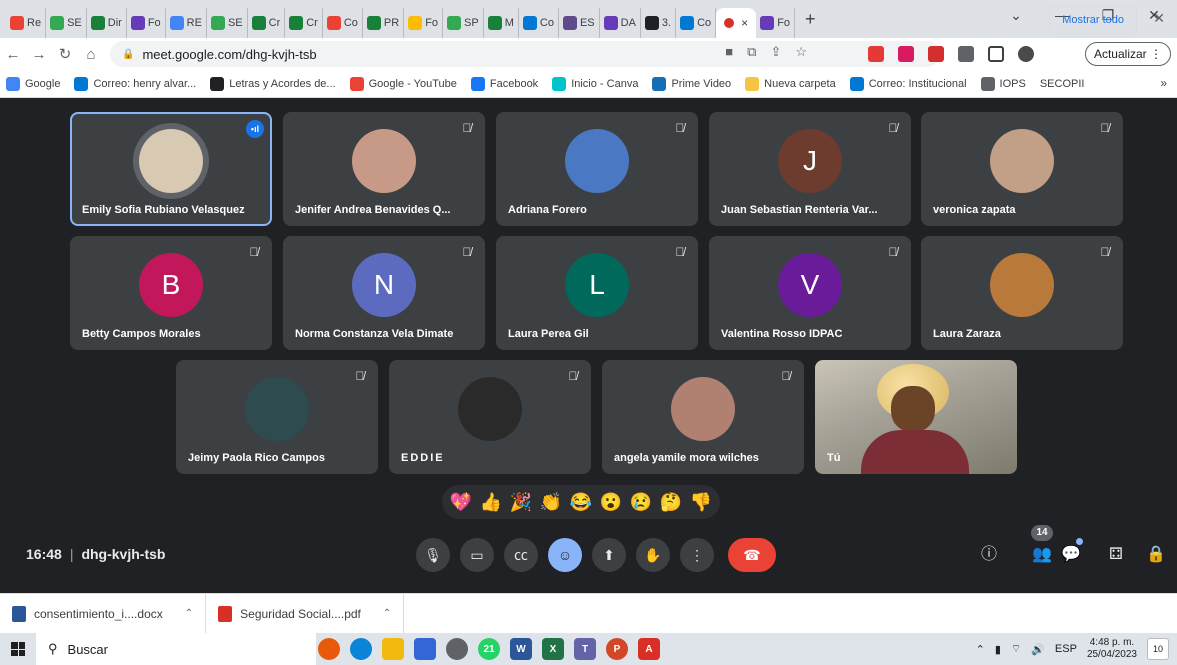 This screenshot has height=665, width=1177. I want to click on reaction-emoji-button: 🤔, so click(671, 502).